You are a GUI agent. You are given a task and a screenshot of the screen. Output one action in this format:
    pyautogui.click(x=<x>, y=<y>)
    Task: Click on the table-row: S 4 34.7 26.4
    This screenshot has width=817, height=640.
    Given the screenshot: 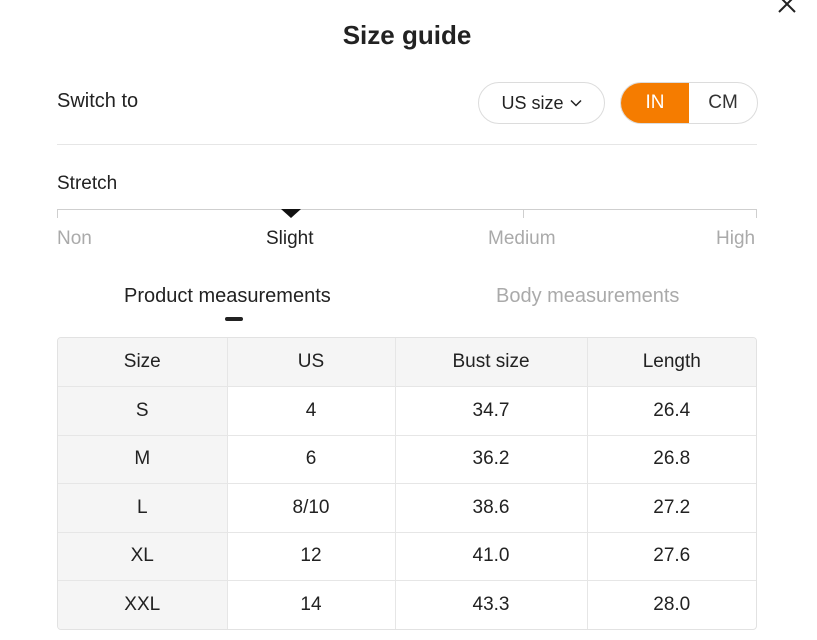 What is the action you would take?
    pyautogui.click(x=407, y=411)
    